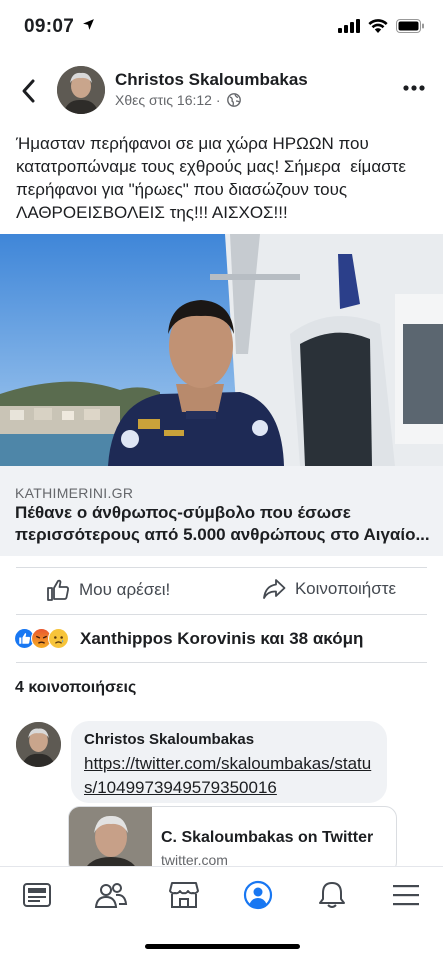 The height and width of the screenshot is (961, 443). Describe the element at coordinates (274, 589) in the screenshot. I see `share-arrow-icon` at that location.